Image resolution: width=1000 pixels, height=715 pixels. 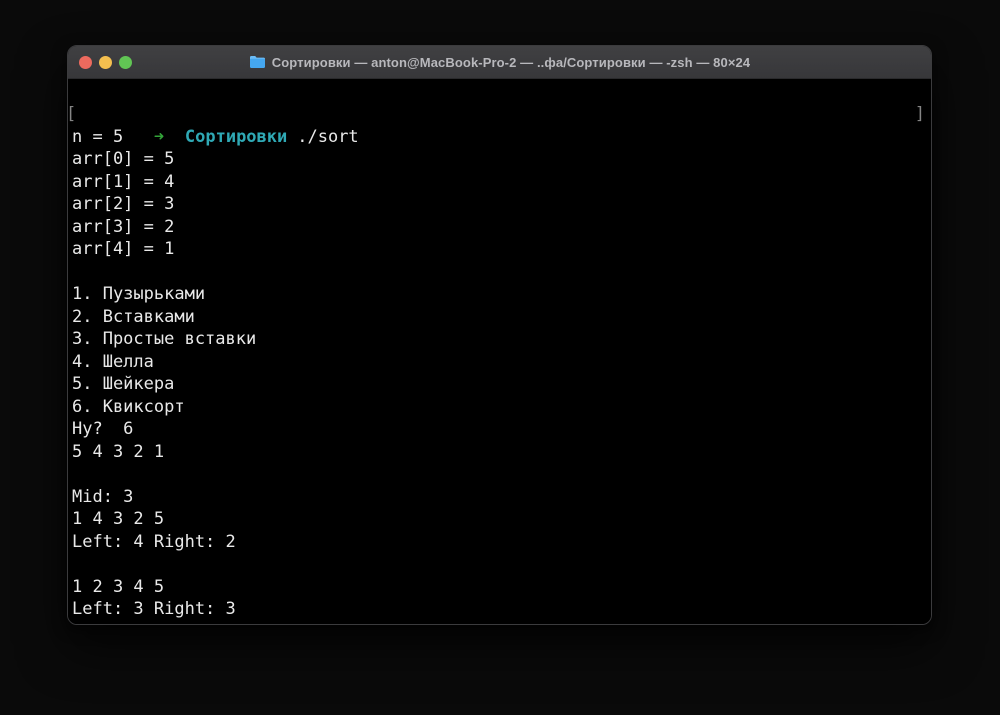 What do you see at coordinates (113, 361) in the screenshot?
I see `output-line: 4. Шелла` at bounding box center [113, 361].